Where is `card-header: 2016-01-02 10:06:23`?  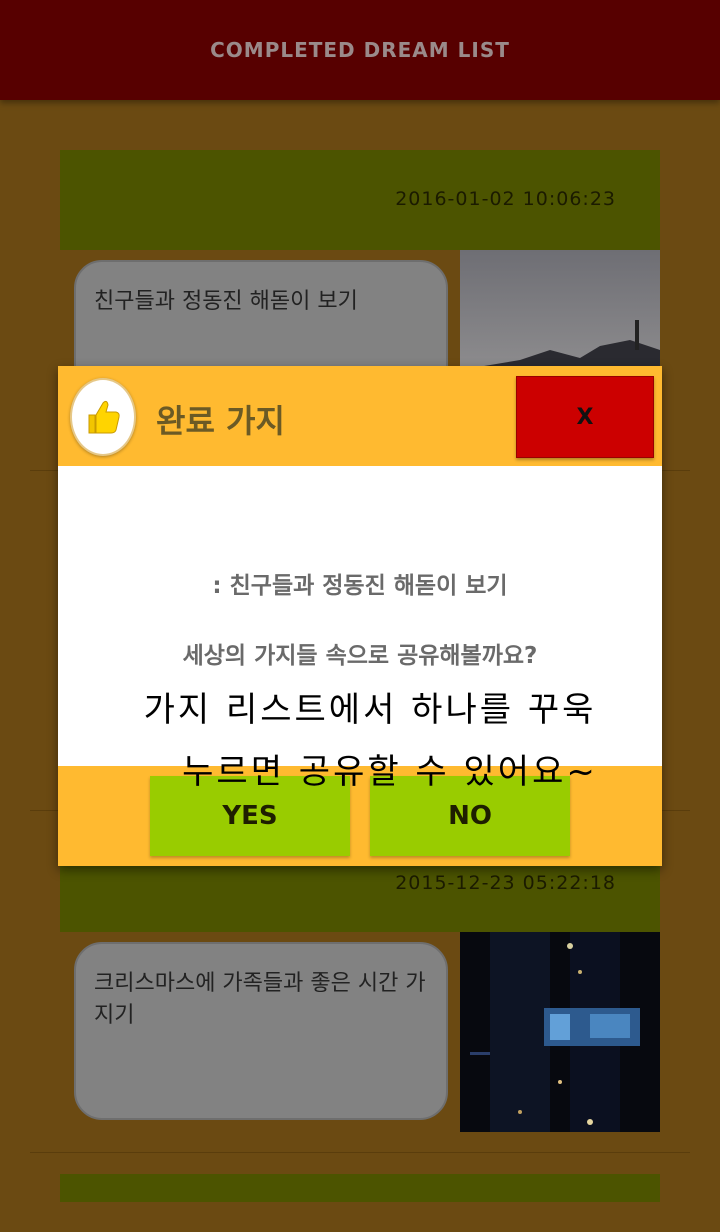
card-header: 2016-01-02 10:06:23 is located at coordinates (360, 200).